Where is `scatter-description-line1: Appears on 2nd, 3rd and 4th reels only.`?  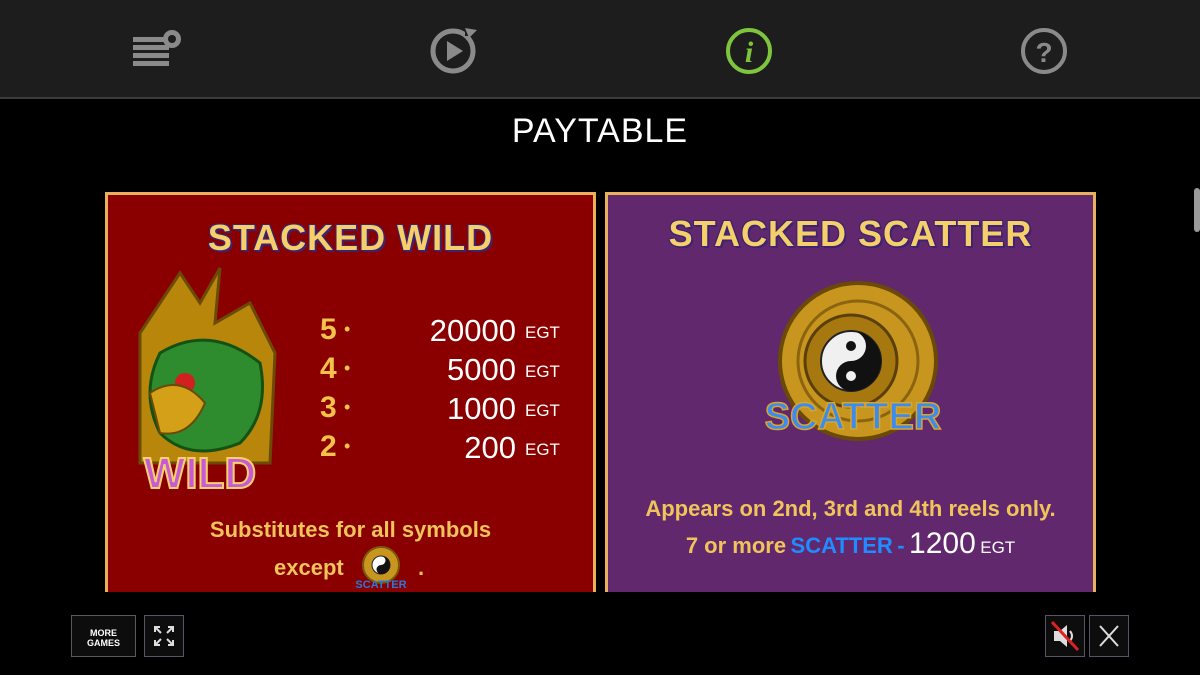 scatter-description-line1: Appears on 2nd, 3rd and 4th reels only. is located at coordinates (850, 508).